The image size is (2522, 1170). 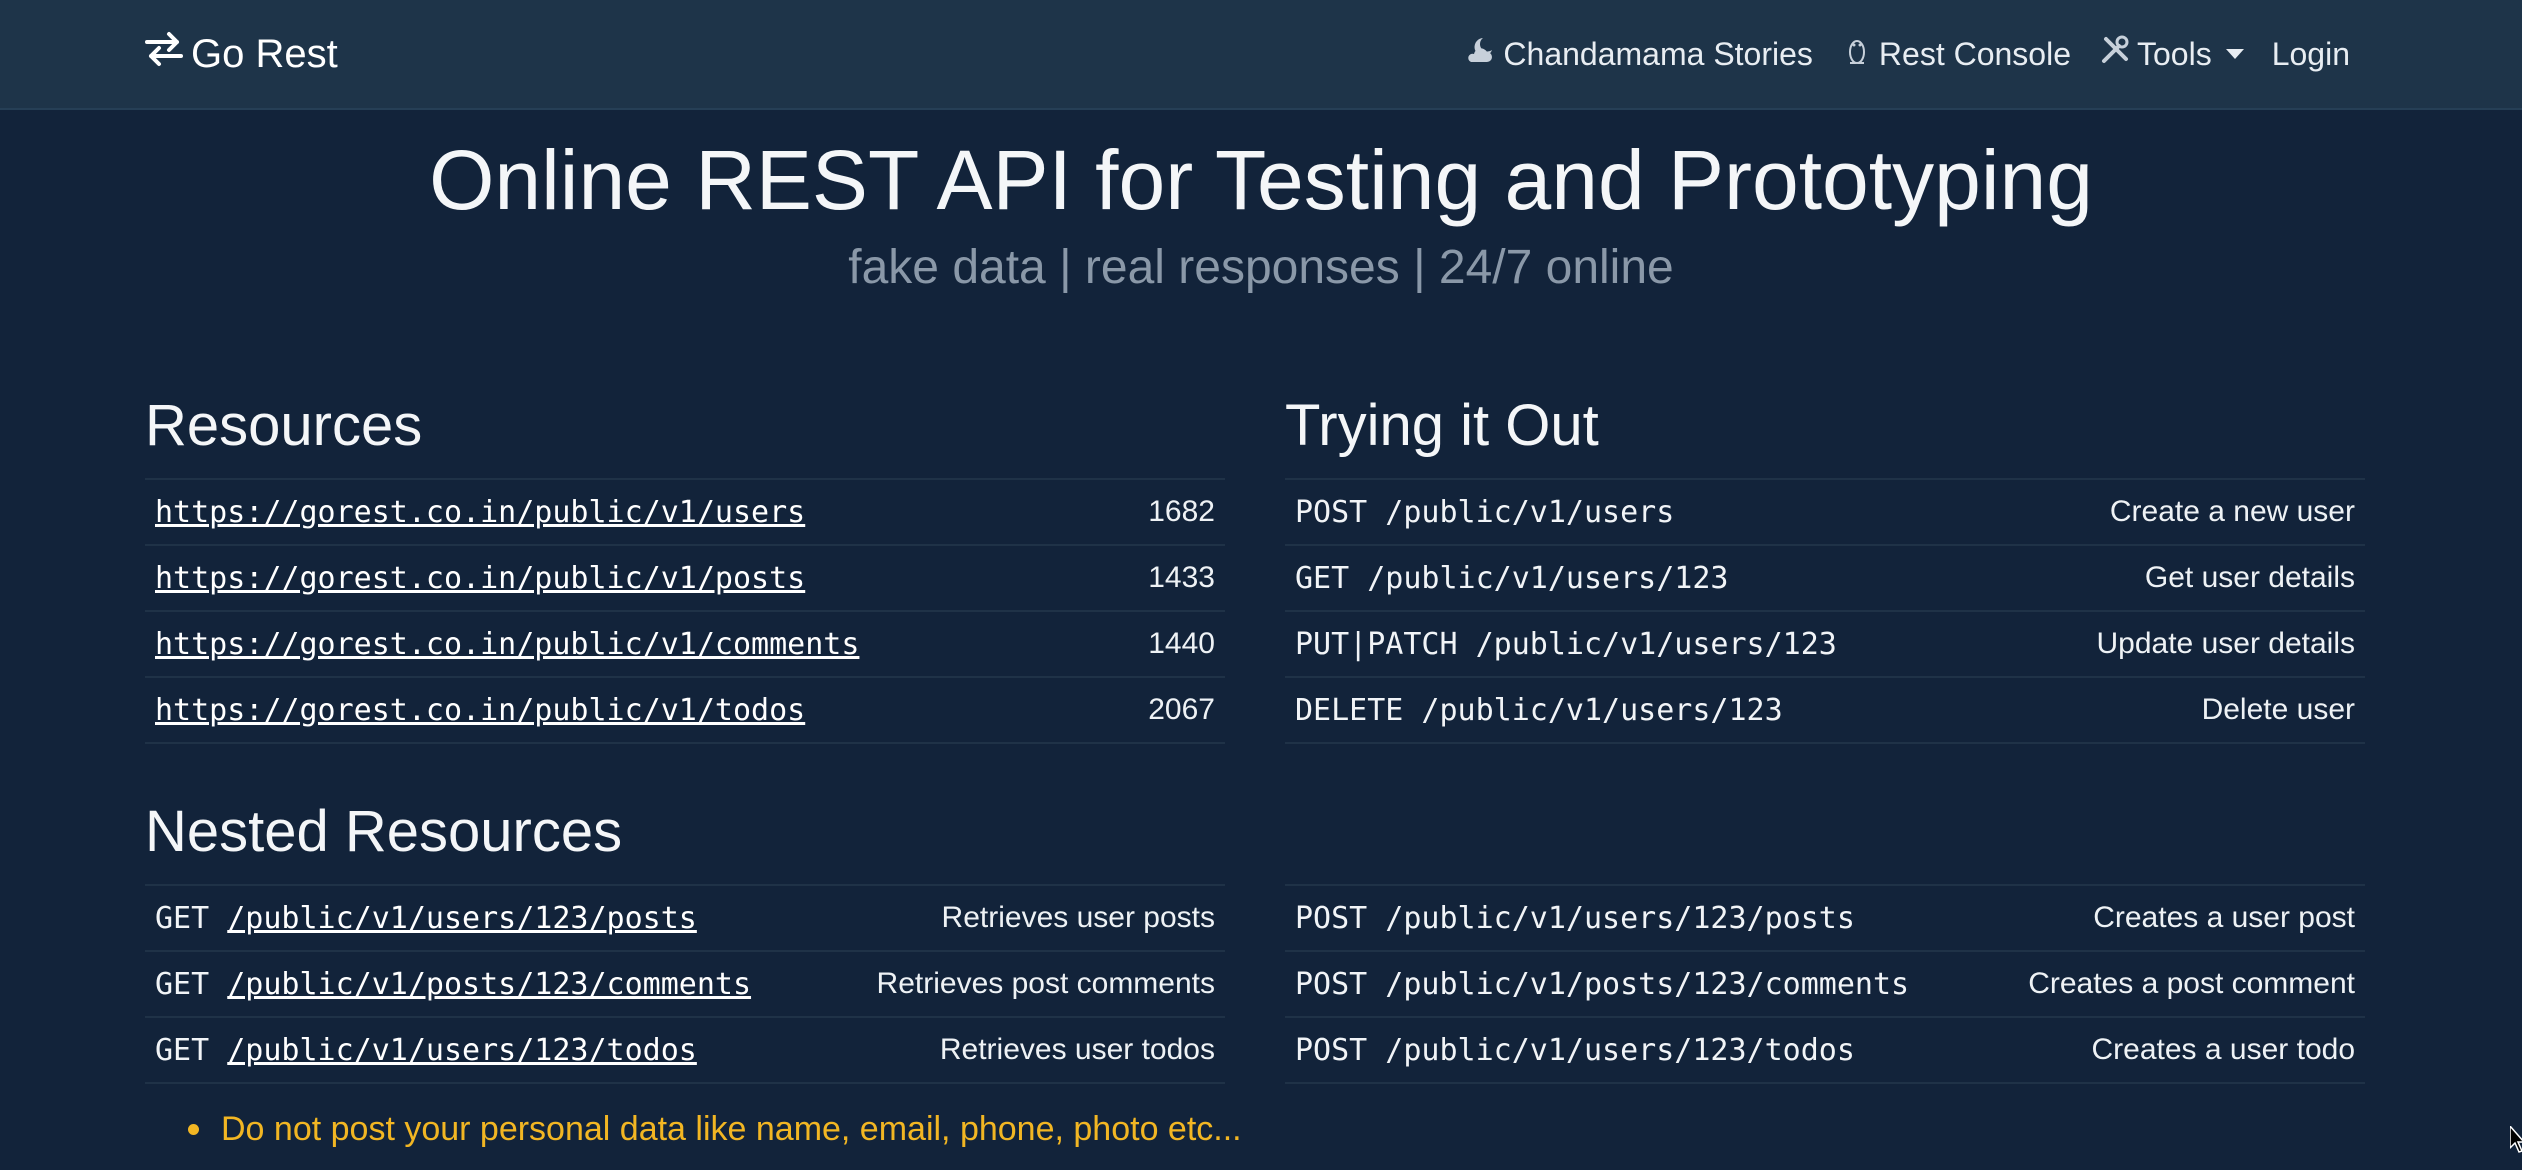 I want to click on nav-rest-console: Rest Console, so click(x=1956, y=54).